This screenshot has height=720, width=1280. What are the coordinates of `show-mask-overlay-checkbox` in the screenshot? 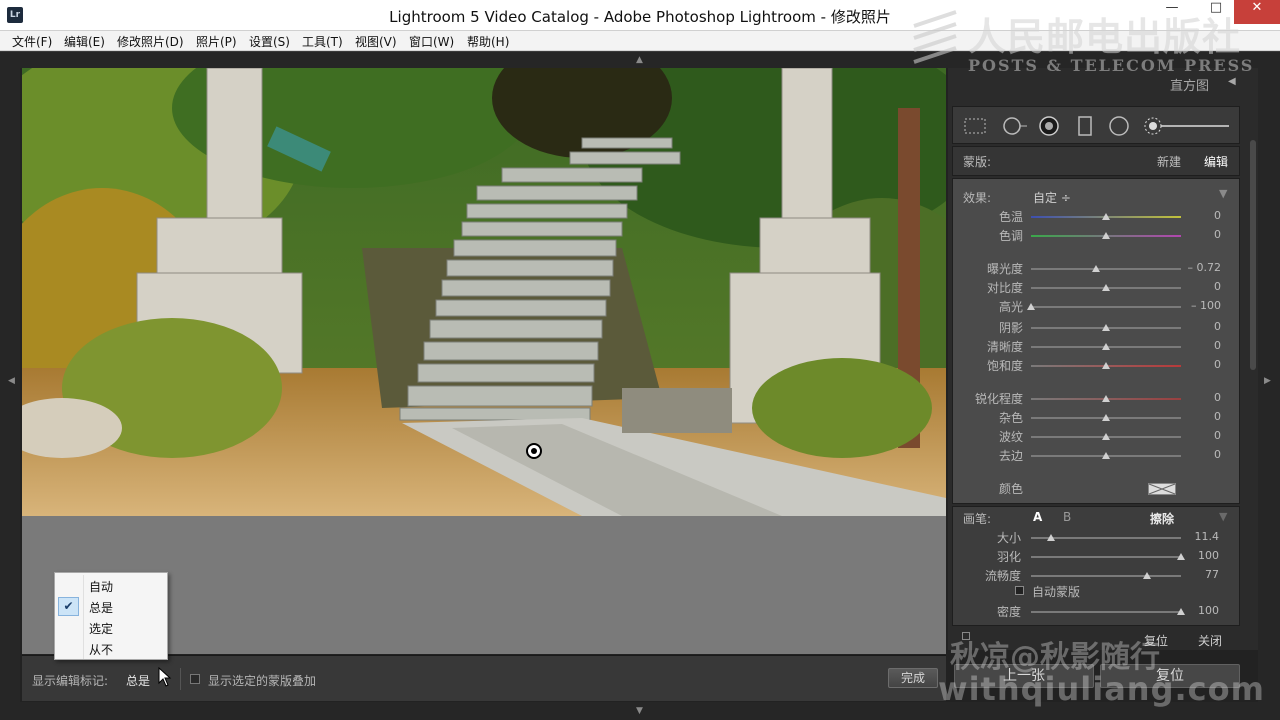 It's located at (195, 679).